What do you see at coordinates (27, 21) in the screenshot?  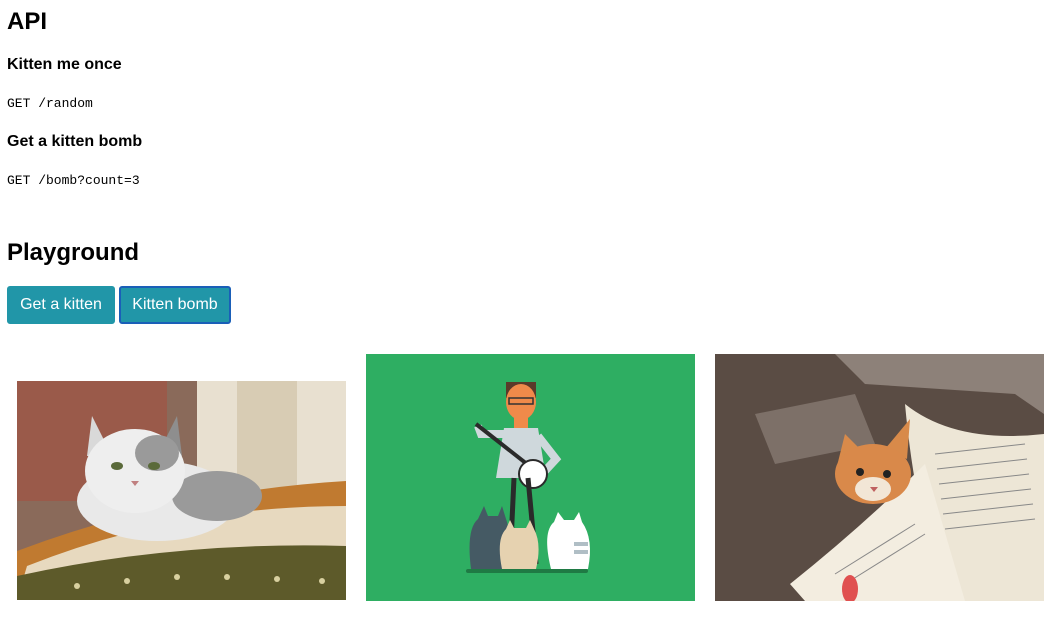 I see `api-heading: API` at bounding box center [27, 21].